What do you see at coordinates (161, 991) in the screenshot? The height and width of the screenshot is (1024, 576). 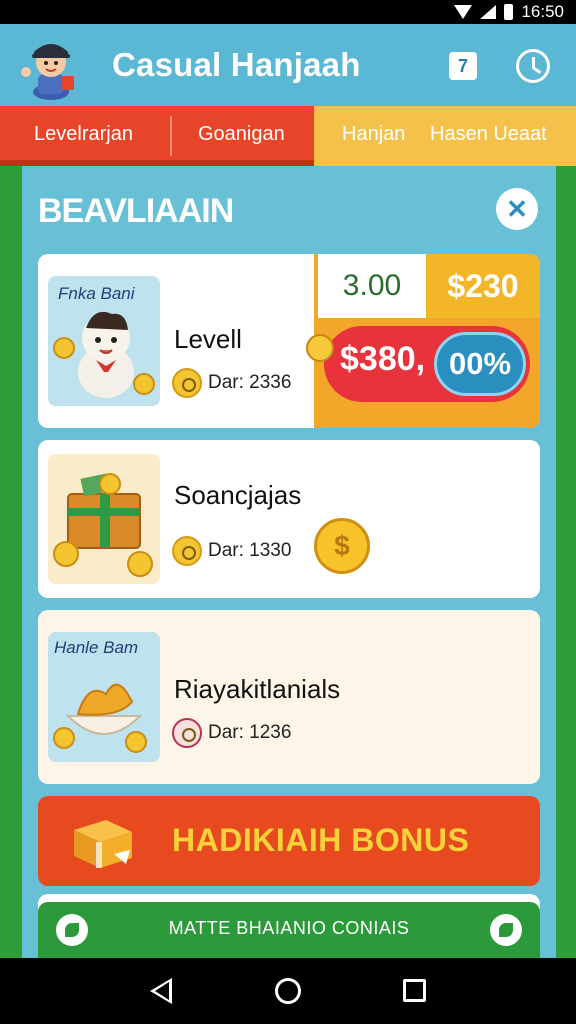 I see `back-icon` at bounding box center [161, 991].